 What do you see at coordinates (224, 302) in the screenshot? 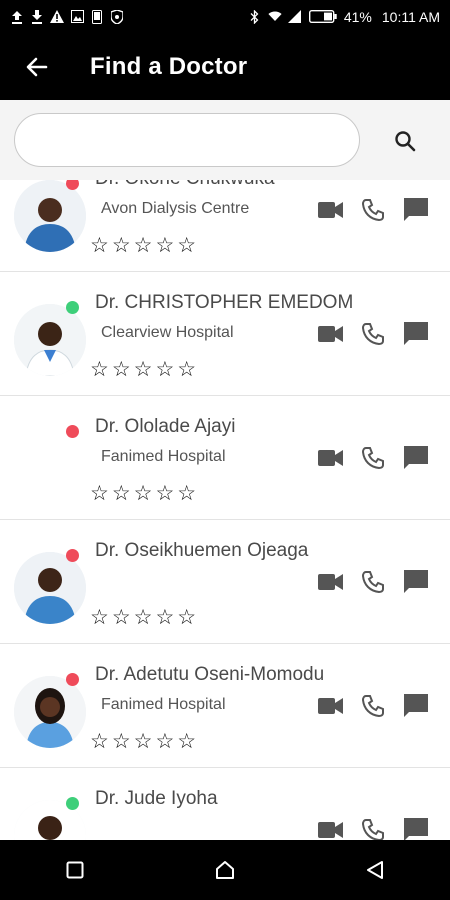
I see `doctor-name: Dr. CHRISTOPHER EMEDOM` at bounding box center [224, 302].